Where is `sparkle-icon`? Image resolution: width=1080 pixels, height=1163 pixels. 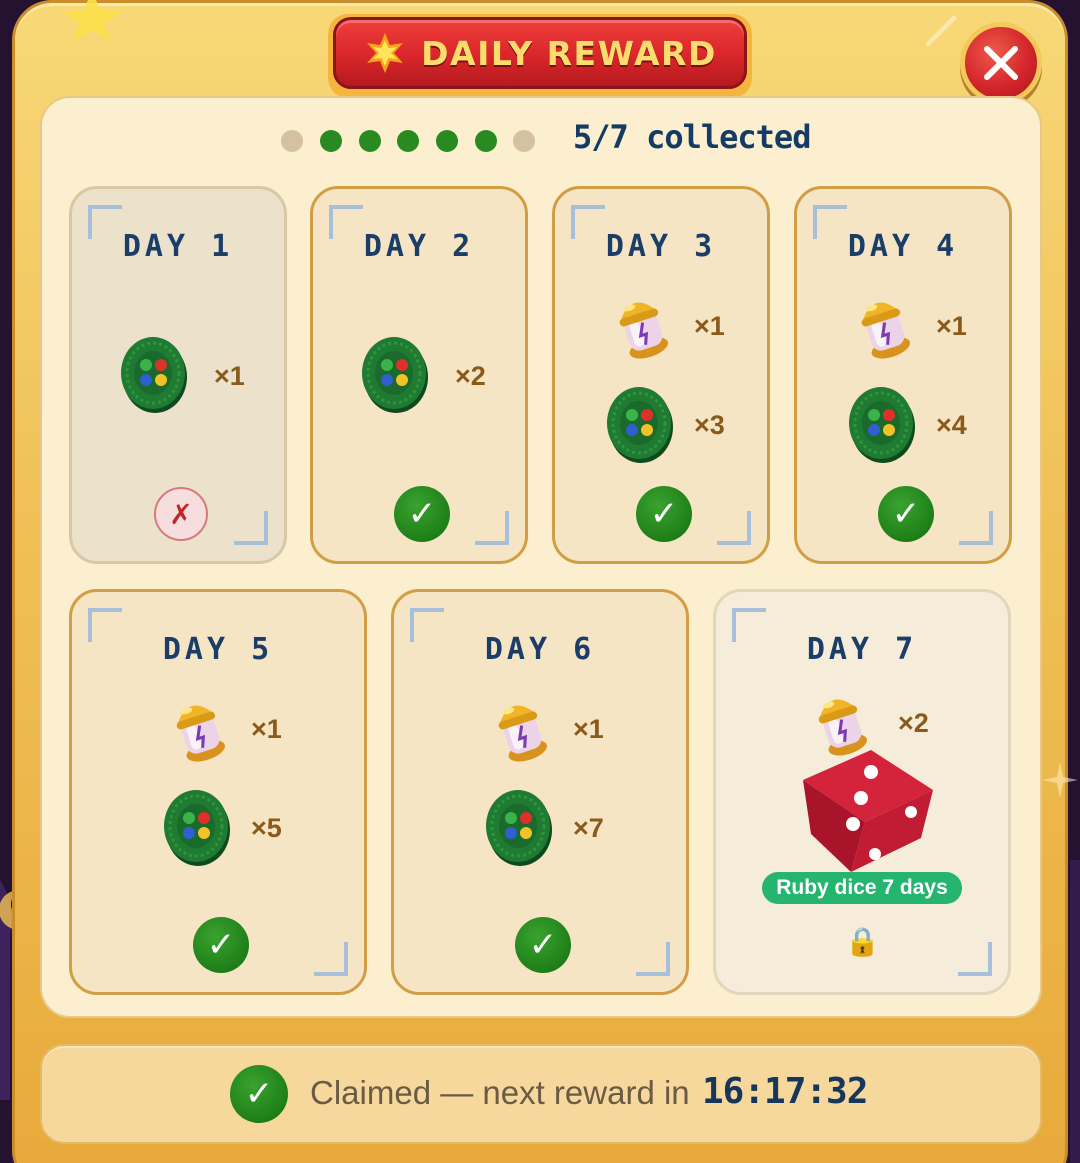
sparkle-icon is located at coordinates (1060, 780).